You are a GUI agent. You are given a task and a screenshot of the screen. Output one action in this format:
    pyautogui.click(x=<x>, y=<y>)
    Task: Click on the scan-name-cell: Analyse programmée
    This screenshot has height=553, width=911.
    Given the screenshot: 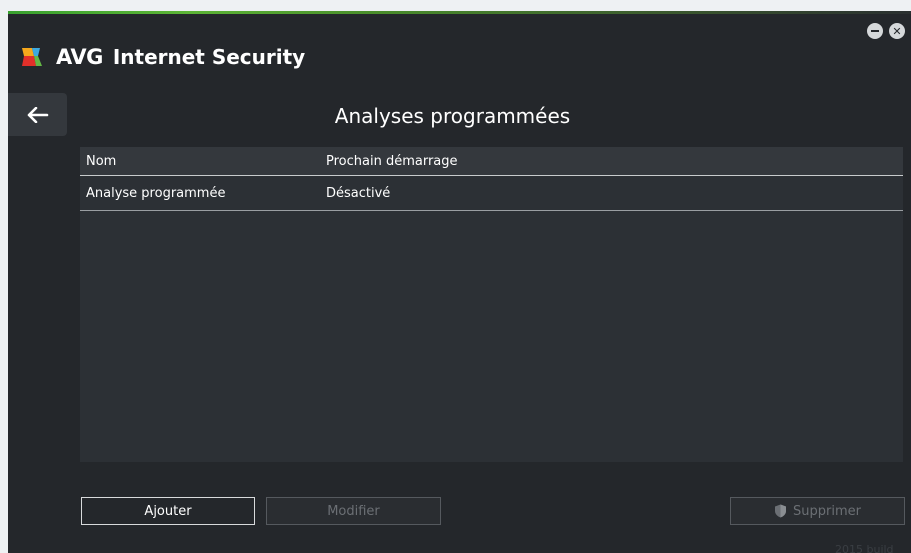 What is the action you would take?
    pyautogui.click(x=156, y=193)
    